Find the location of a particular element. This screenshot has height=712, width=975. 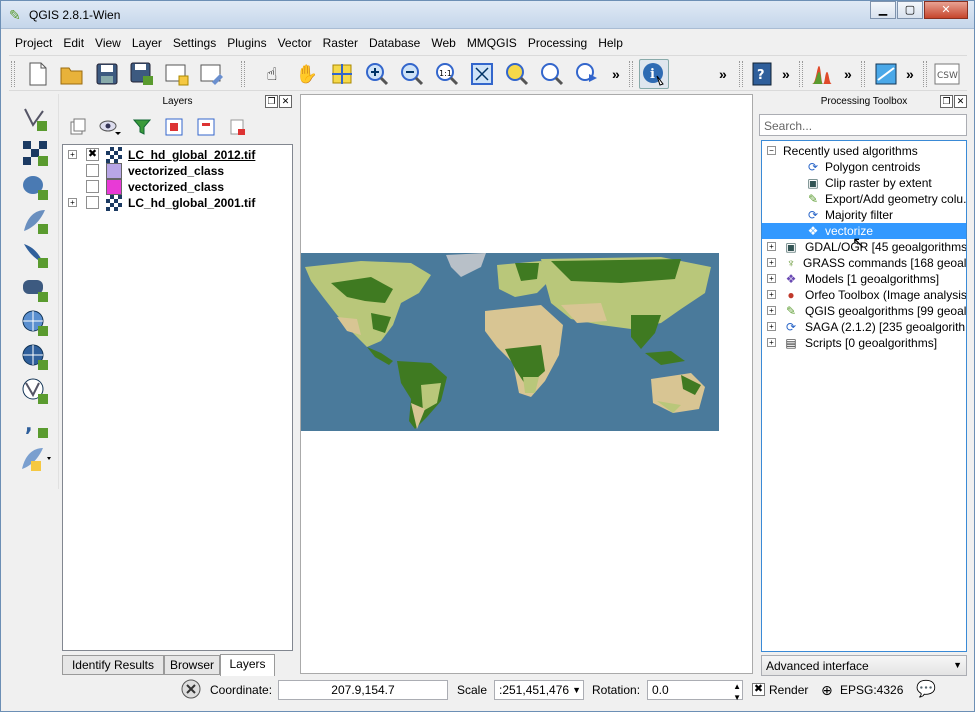

menu-database: Database is located at coordinates (394, 43).